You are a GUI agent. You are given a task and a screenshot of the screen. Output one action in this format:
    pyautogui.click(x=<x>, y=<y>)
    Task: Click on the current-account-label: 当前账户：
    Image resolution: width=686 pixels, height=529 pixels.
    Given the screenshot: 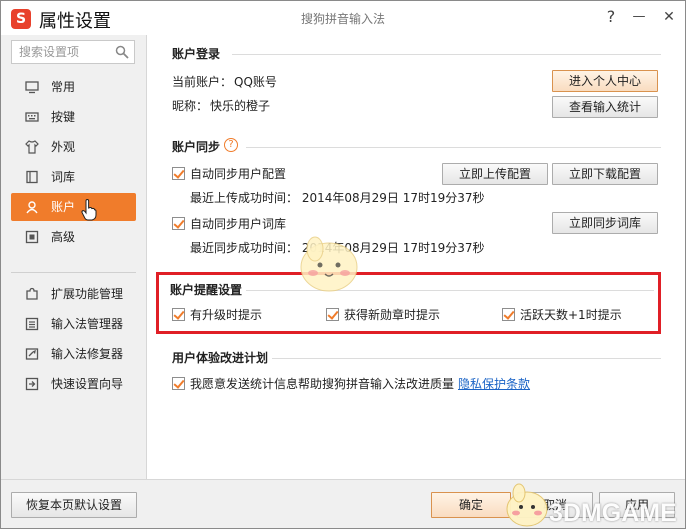 What is the action you would take?
    pyautogui.click(x=202, y=82)
    